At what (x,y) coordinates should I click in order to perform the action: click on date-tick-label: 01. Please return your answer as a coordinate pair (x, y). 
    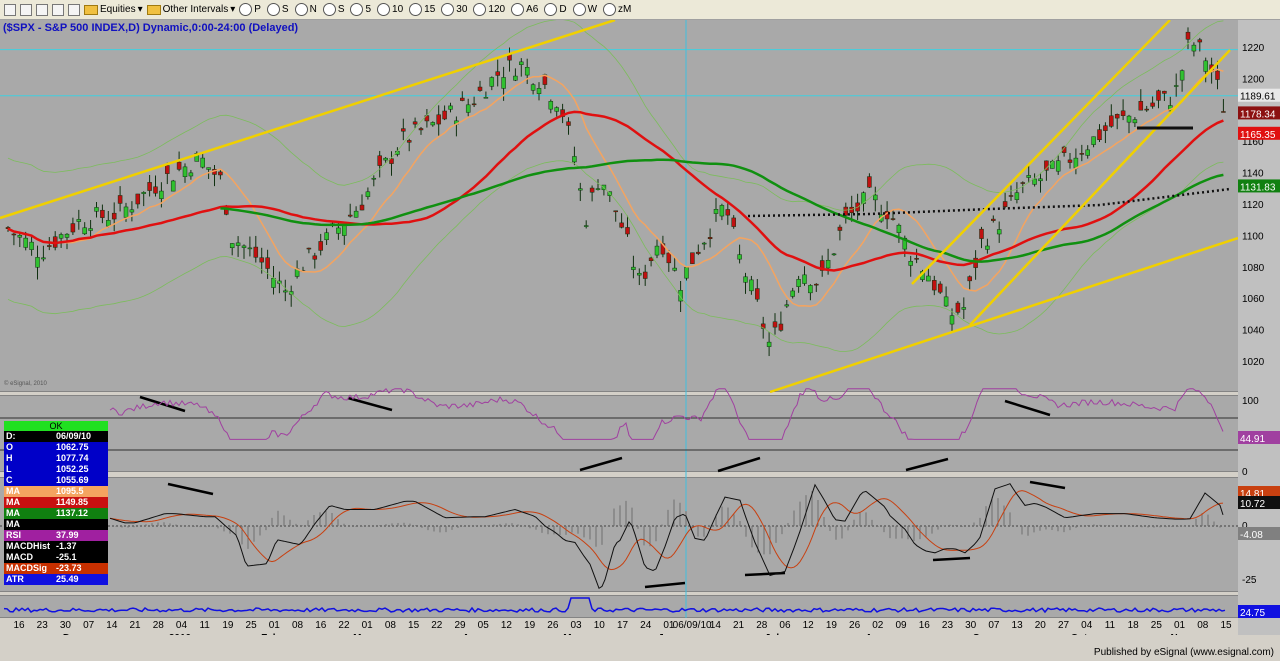
    Looking at the image, I should click on (275, 625).